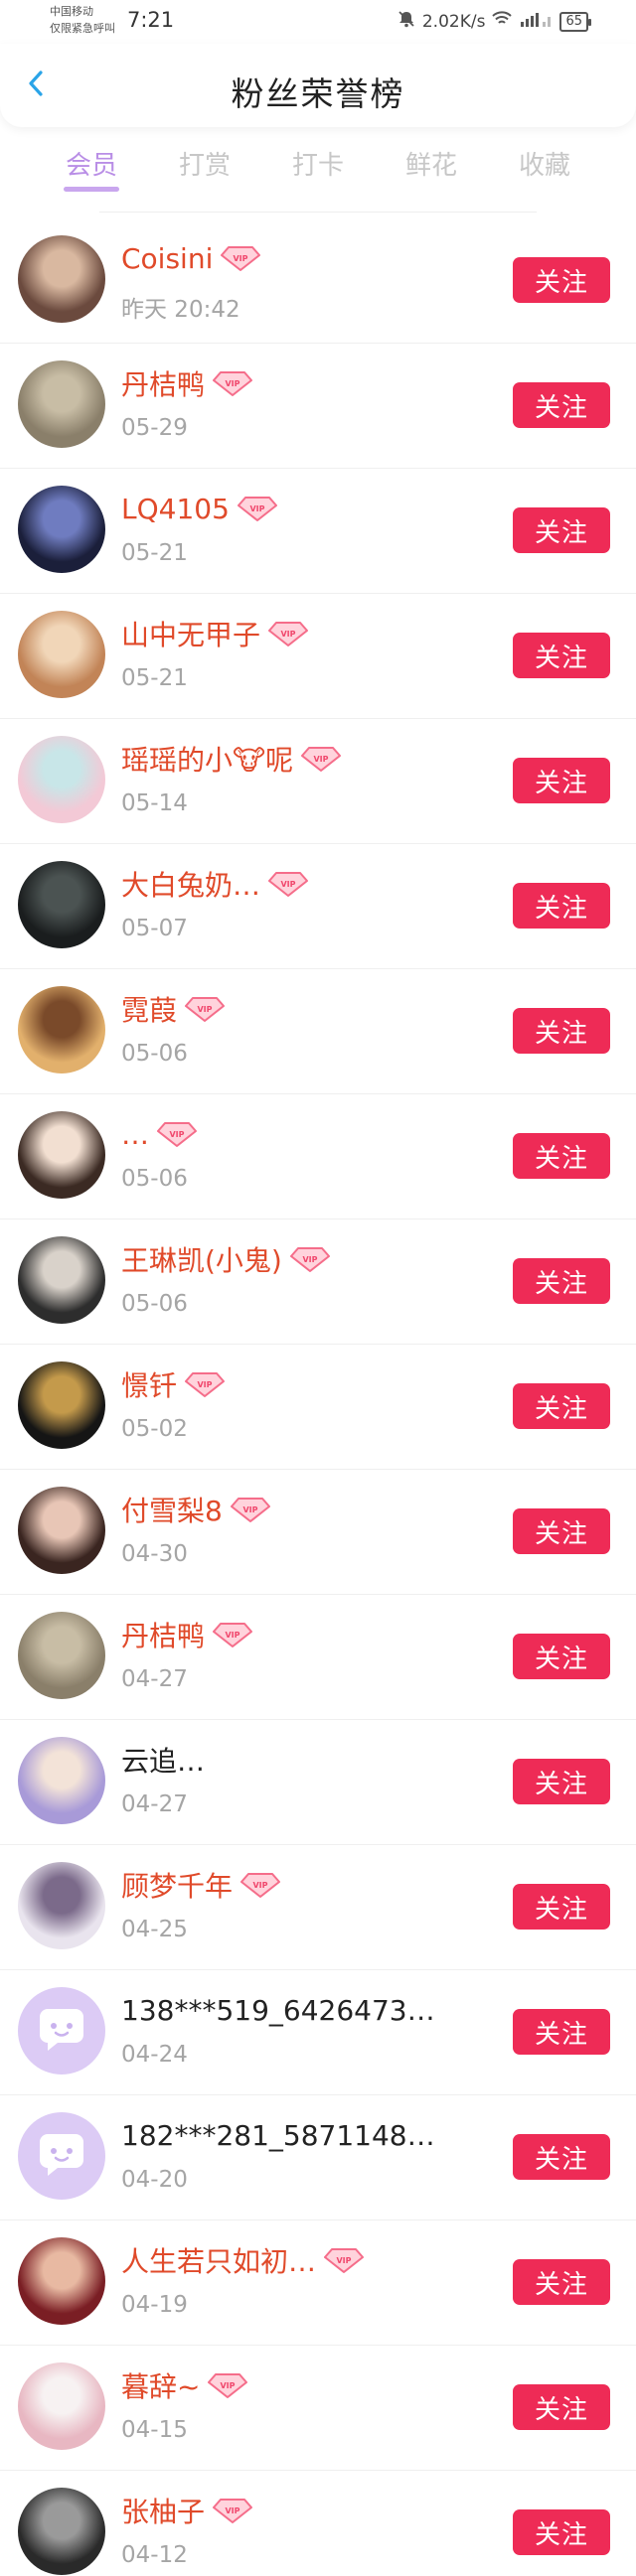 This screenshot has width=636, height=2576. What do you see at coordinates (318, 2157) in the screenshot?
I see `list-item: 182***281_5871148… 04-20 关注` at bounding box center [318, 2157].